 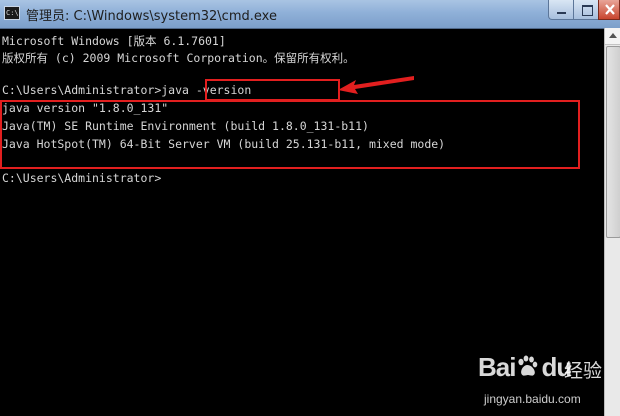 I want to click on watermark-name: 经验, so click(x=583, y=371).